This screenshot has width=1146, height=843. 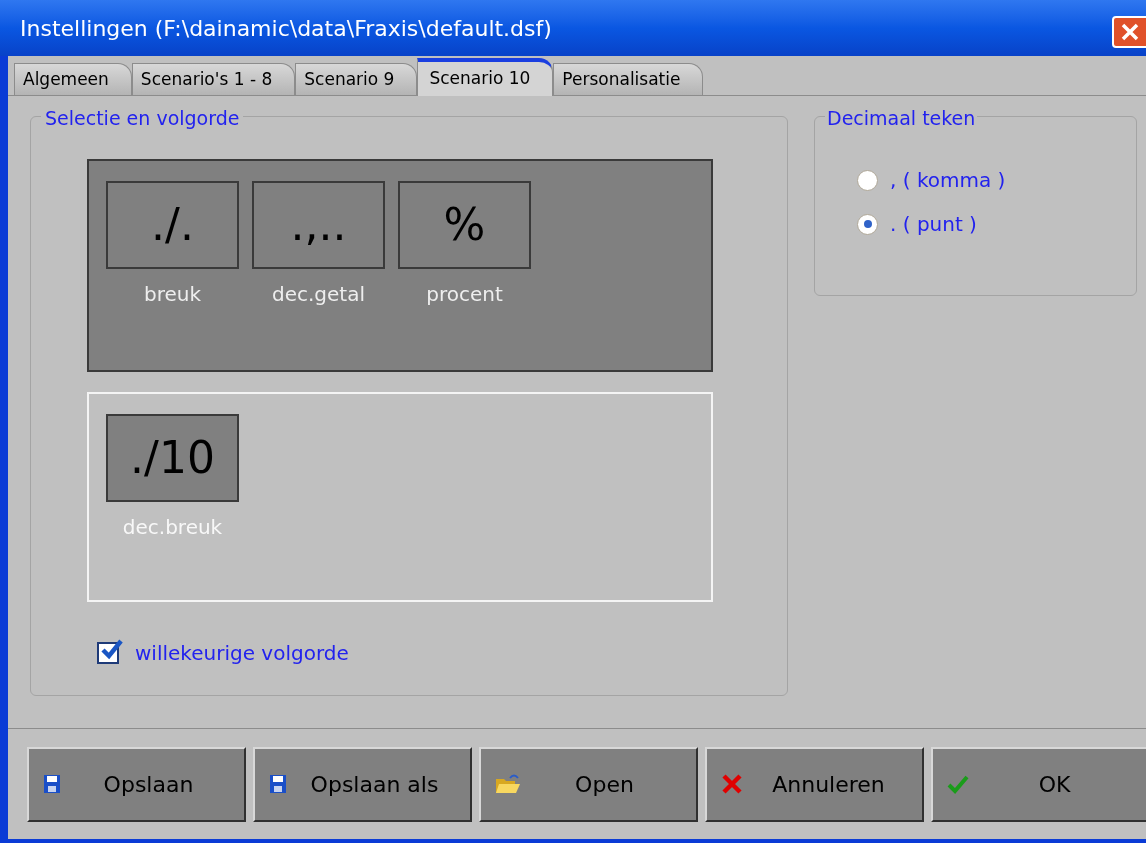 I want to click on tile-label: breuk, so click(x=172, y=294).